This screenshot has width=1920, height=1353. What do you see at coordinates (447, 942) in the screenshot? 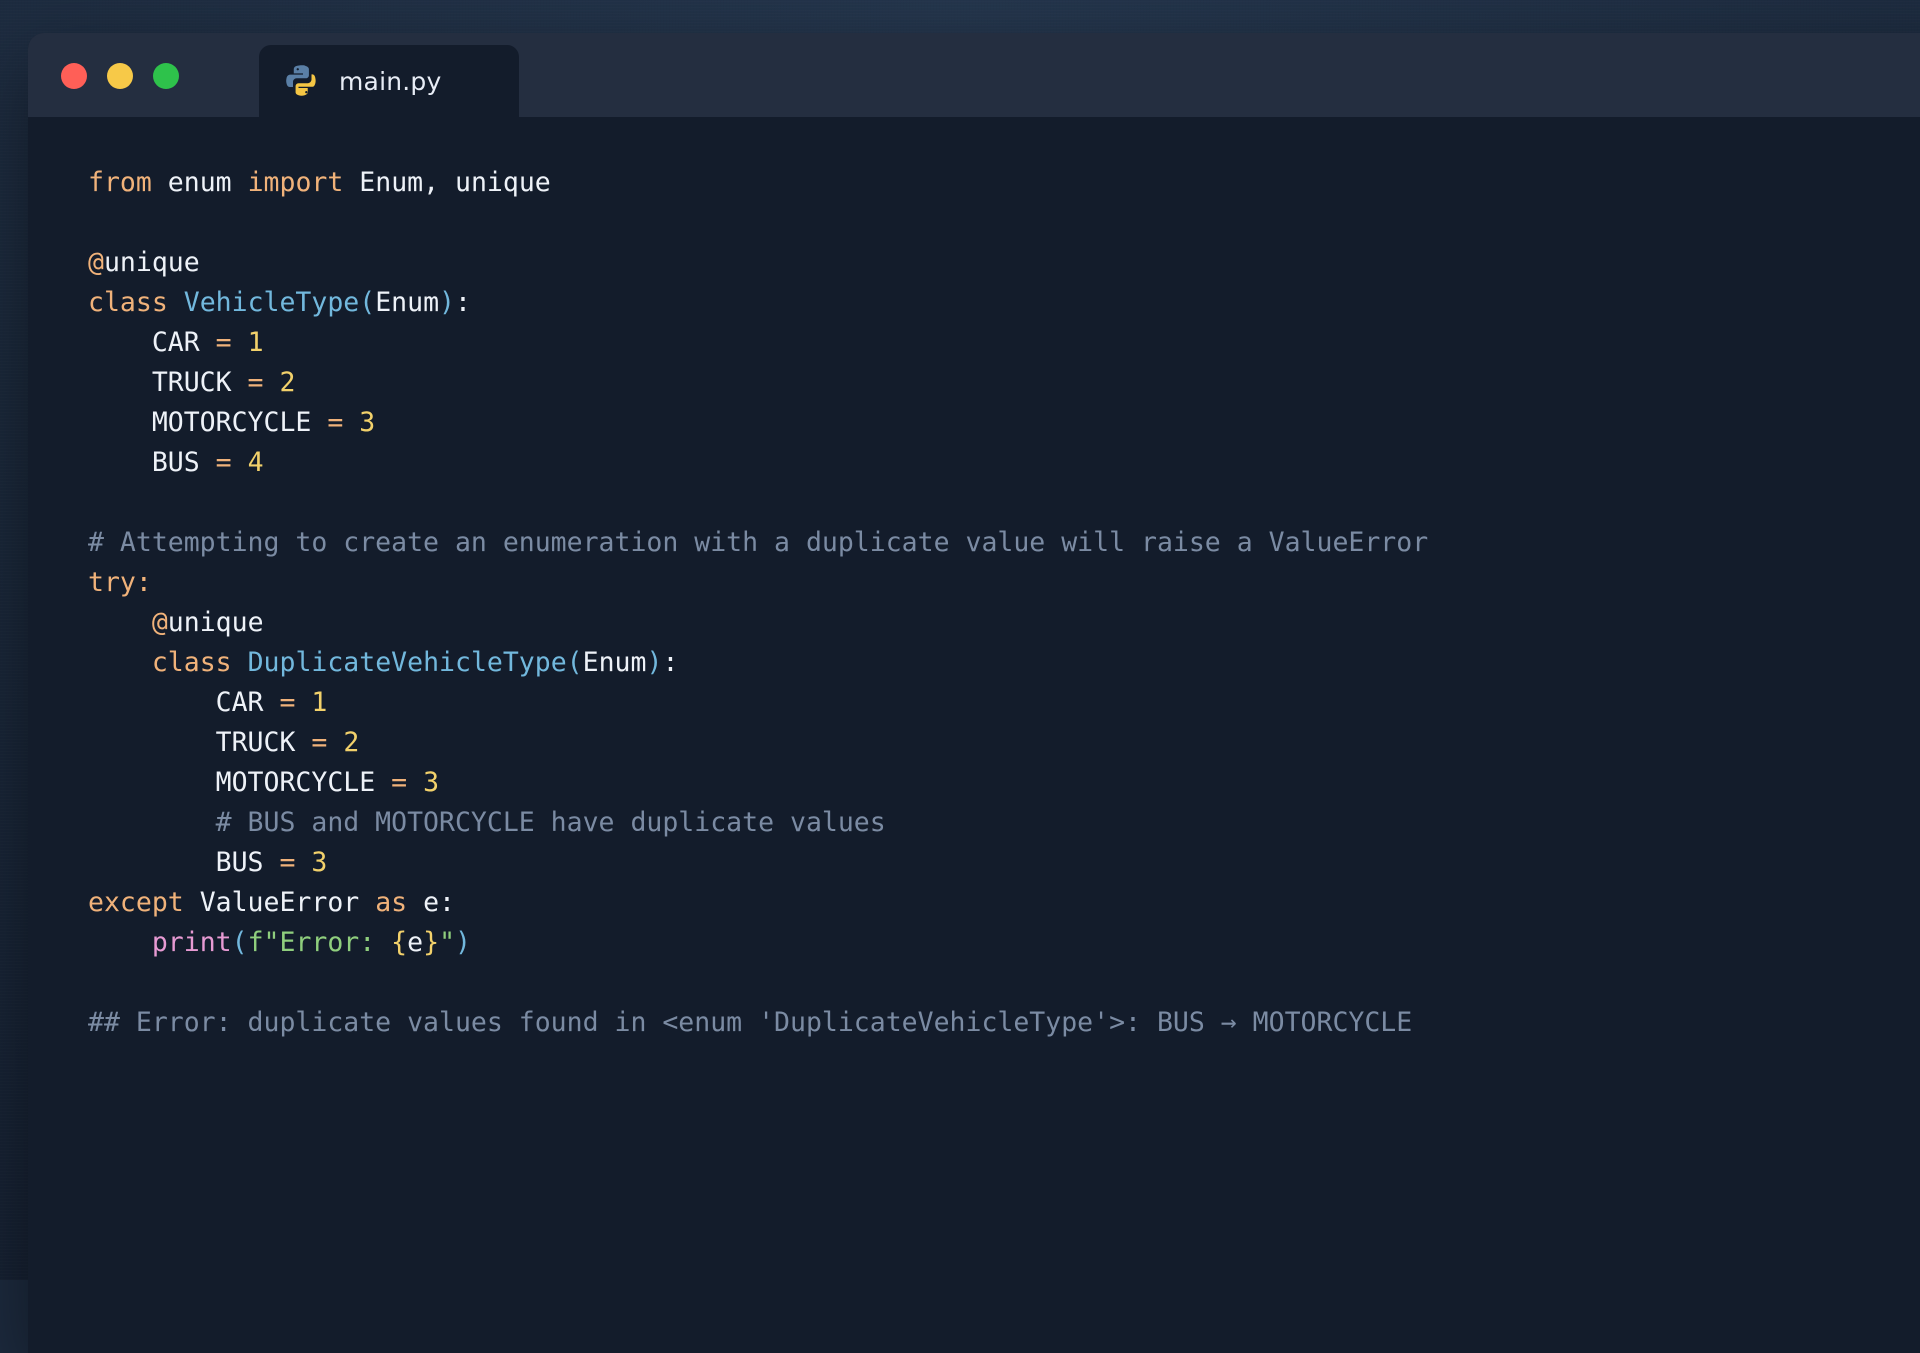
I see `code-token: "` at bounding box center [447, 942].